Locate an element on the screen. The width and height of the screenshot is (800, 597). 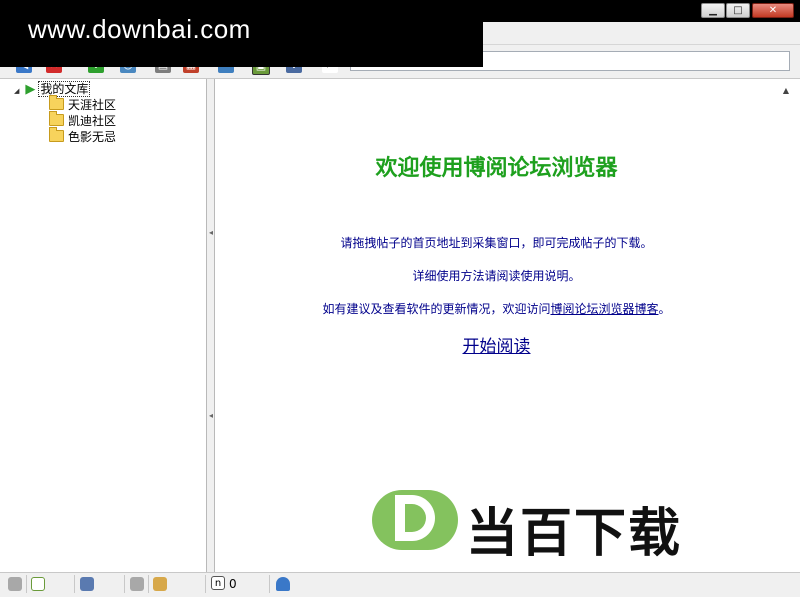
tree-item: 色影无忌 is located at coordinates (83, 136).